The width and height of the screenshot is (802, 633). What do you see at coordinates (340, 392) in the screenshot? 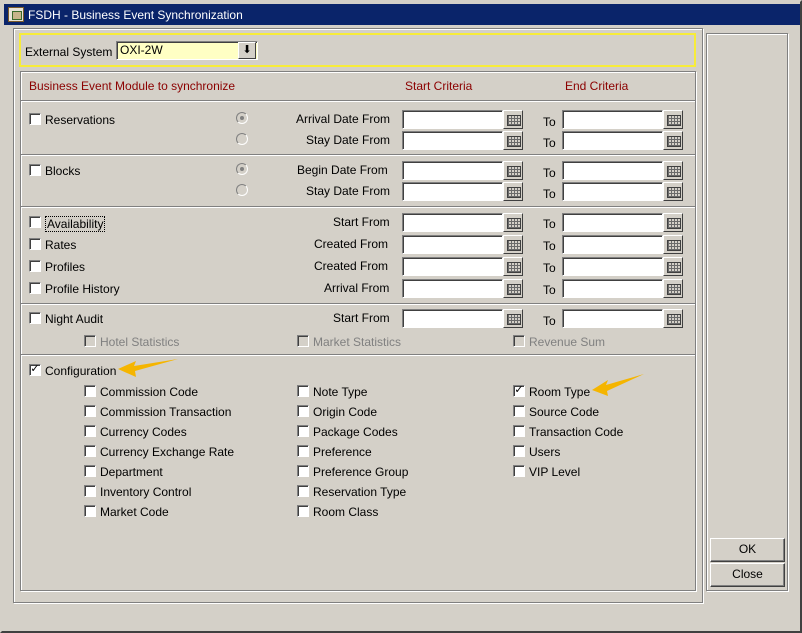
I see `config-note-type-label: Note Type` at bounding box center [340, 392].